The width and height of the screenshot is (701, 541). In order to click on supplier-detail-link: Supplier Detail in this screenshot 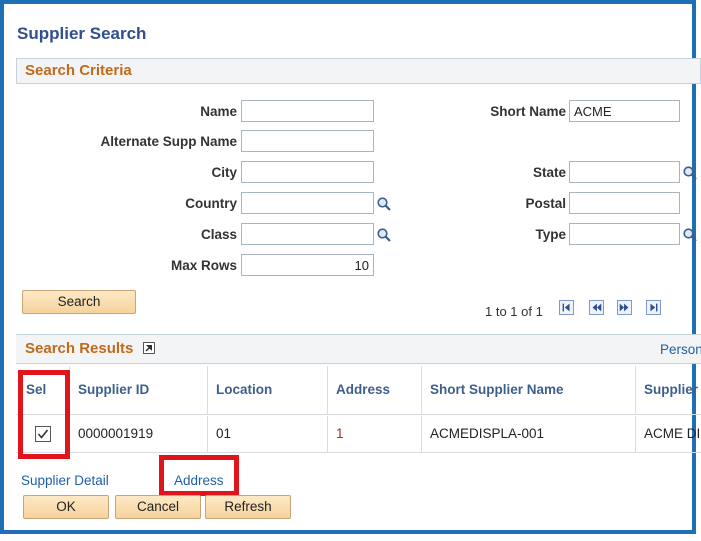, I will do `click(65, 480)`.